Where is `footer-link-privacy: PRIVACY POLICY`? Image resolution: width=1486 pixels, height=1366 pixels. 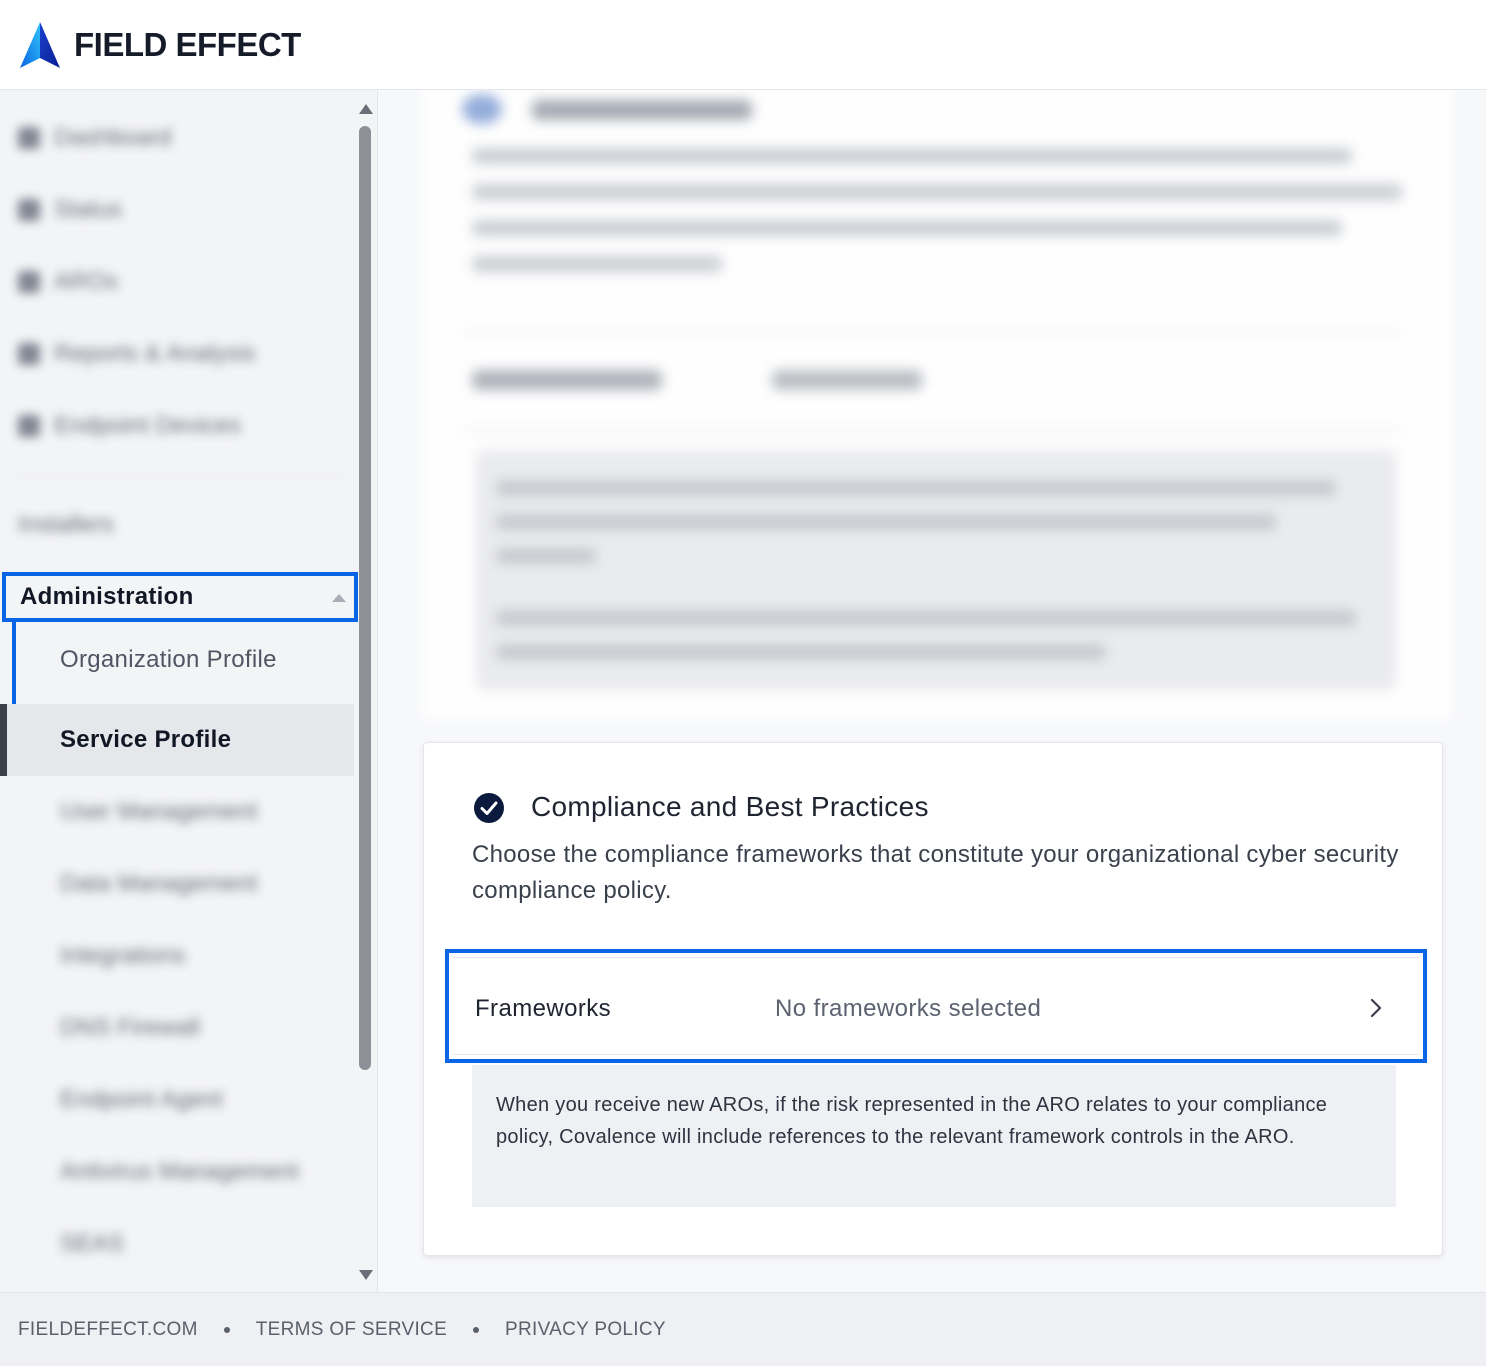
footer-link-privacy: PRIVACY POLICY is located at coordinates (585, 1330).